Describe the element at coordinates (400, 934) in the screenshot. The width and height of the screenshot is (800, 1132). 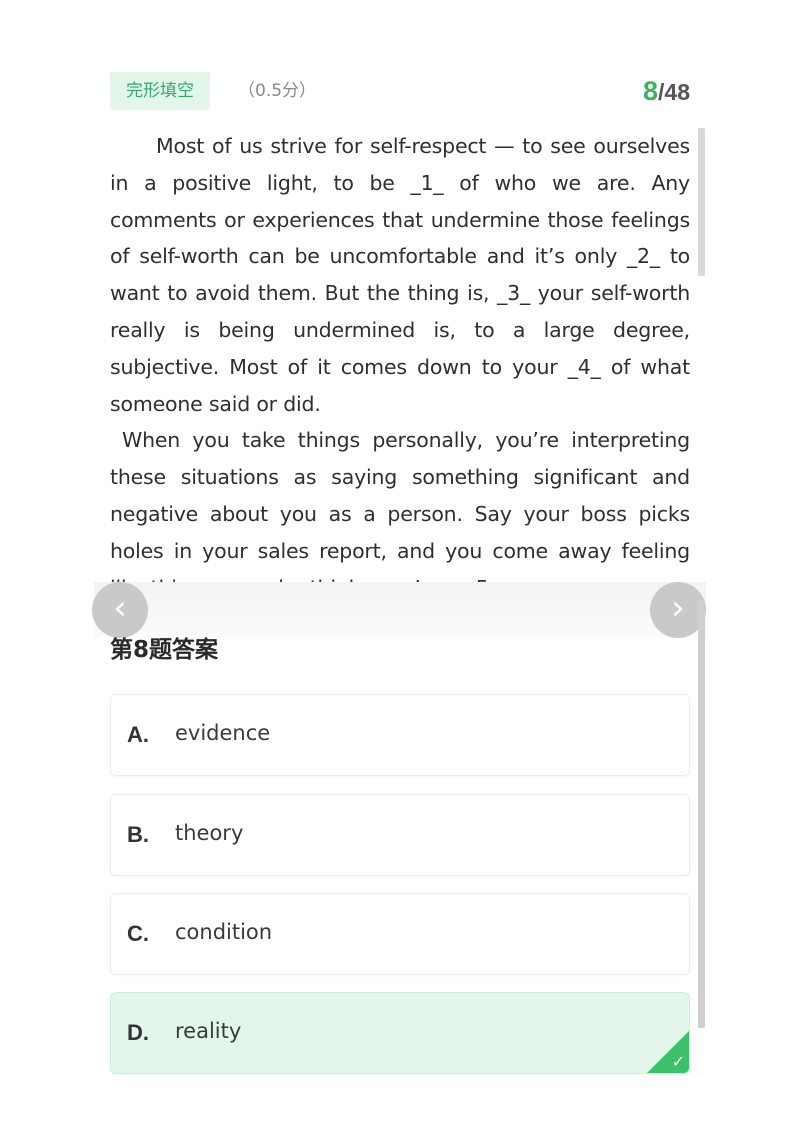
I see `option-c: C. condition` at that location.